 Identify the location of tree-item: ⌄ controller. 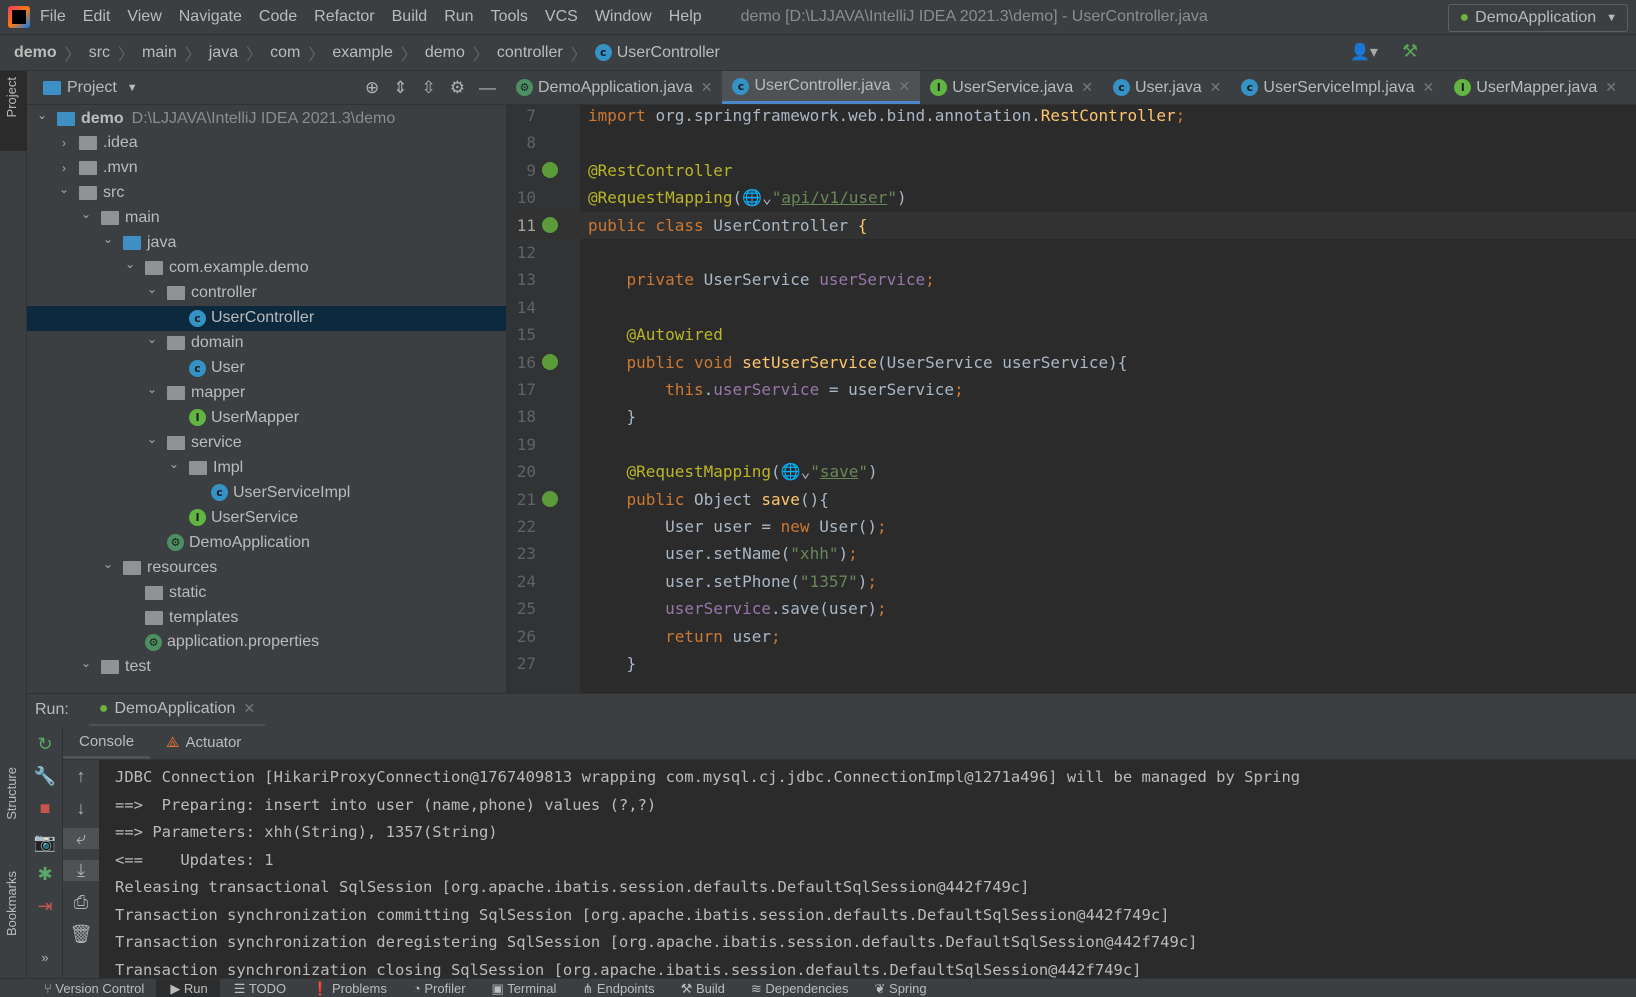
(266, 293).